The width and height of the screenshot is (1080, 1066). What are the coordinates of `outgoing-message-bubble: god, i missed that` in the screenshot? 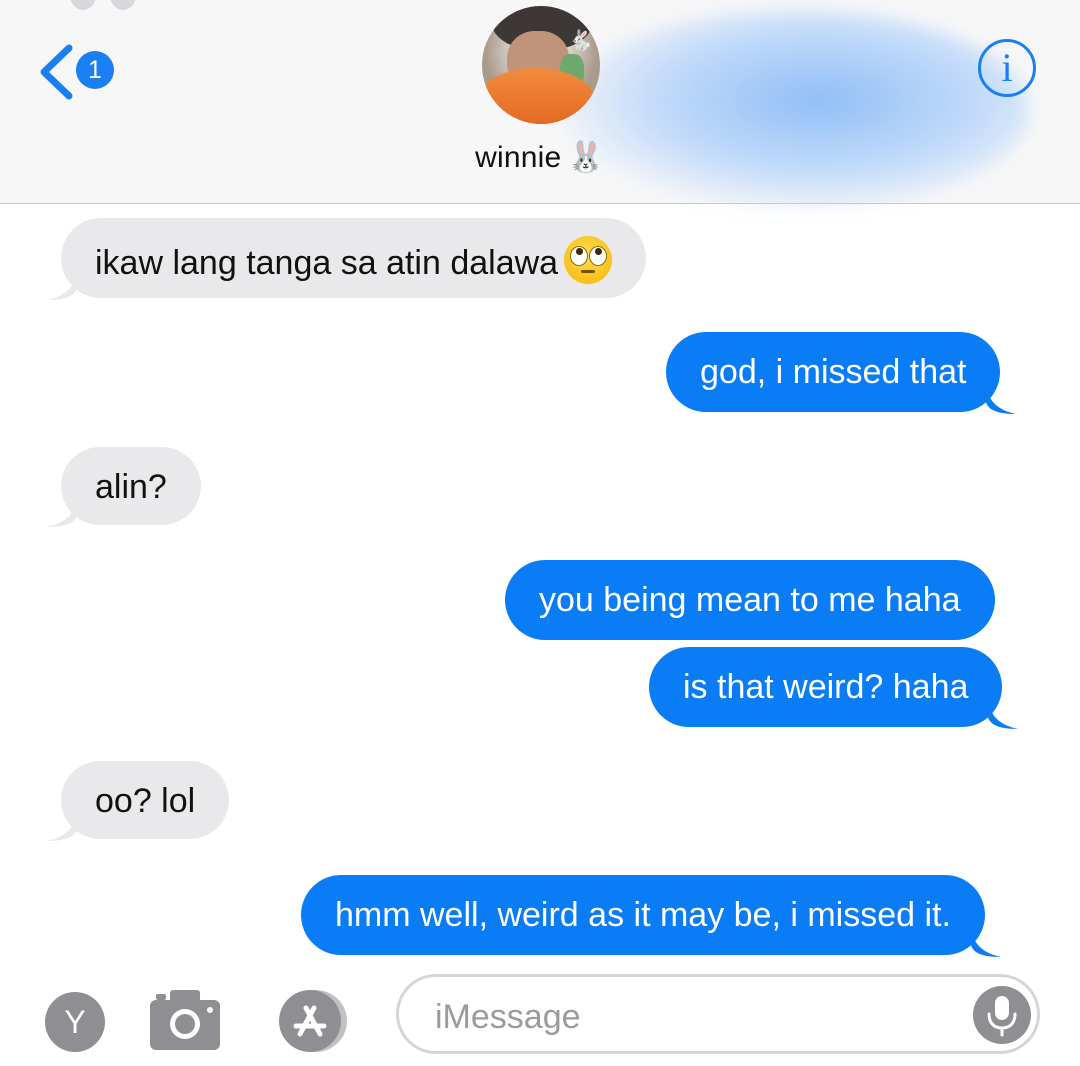 It's located at (841, 373).